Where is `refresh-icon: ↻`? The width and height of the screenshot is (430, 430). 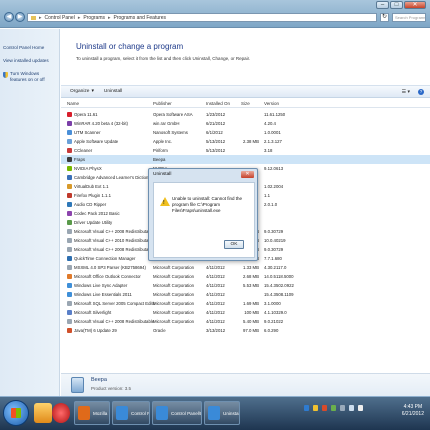
refresh-icon: ↻ is located at coordinates (384, 17).